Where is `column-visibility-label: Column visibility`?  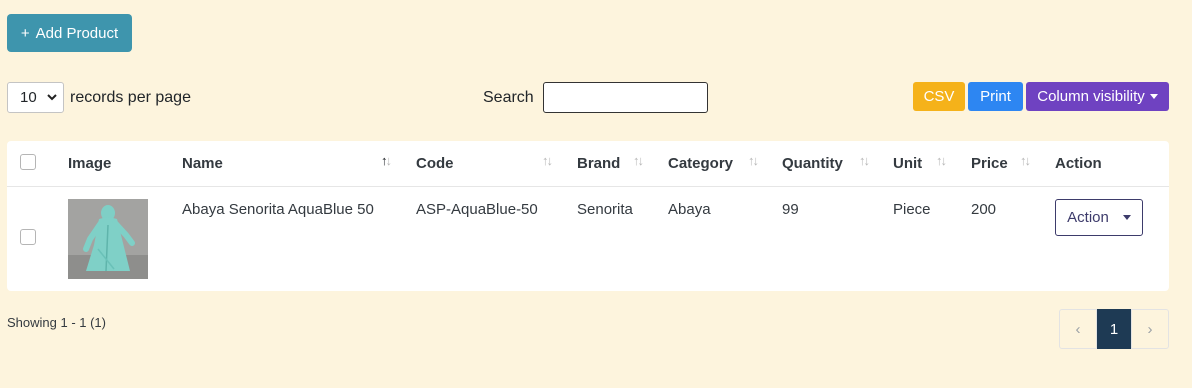 column-visibility-label: Column visibility is located at coordinates (1091, 96).